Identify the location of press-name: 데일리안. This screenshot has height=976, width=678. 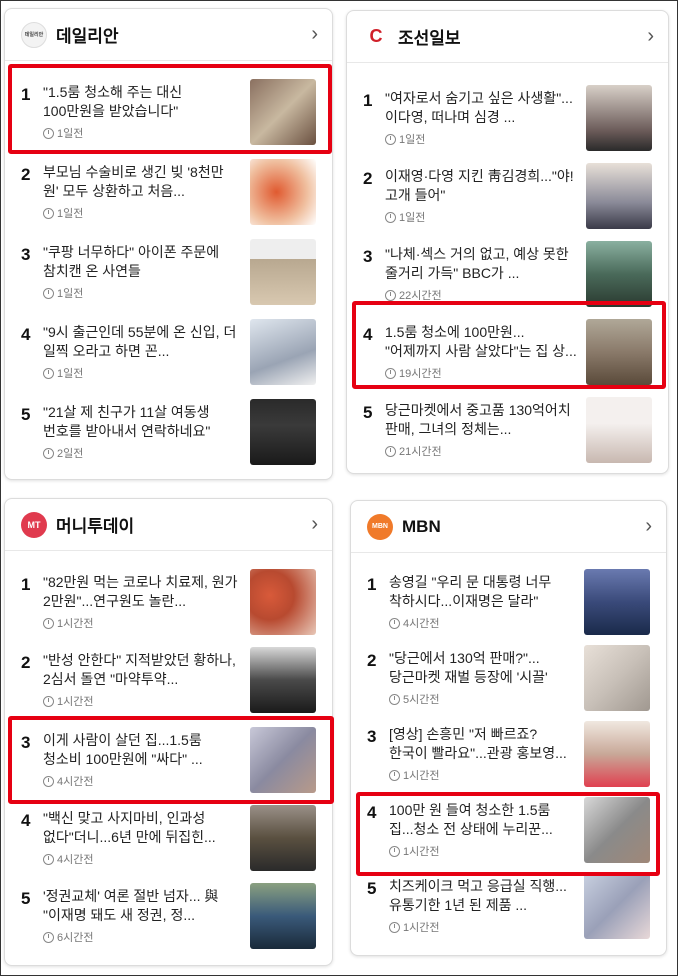
(87, 36).